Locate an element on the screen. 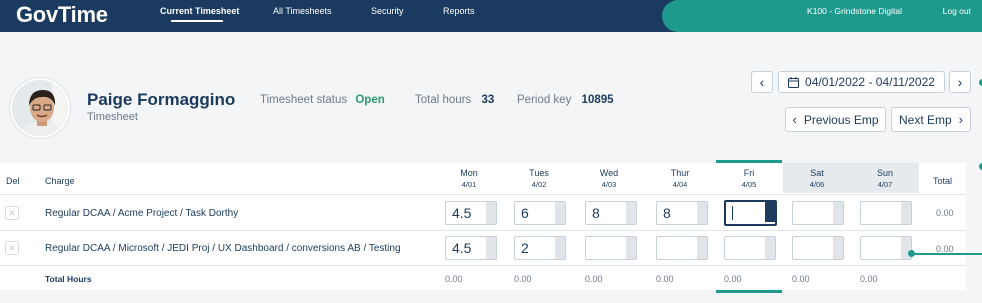 This screenshot has height=303, width=982. timesheet-status: Timesheet status Open is located at coordinates (322, 100).